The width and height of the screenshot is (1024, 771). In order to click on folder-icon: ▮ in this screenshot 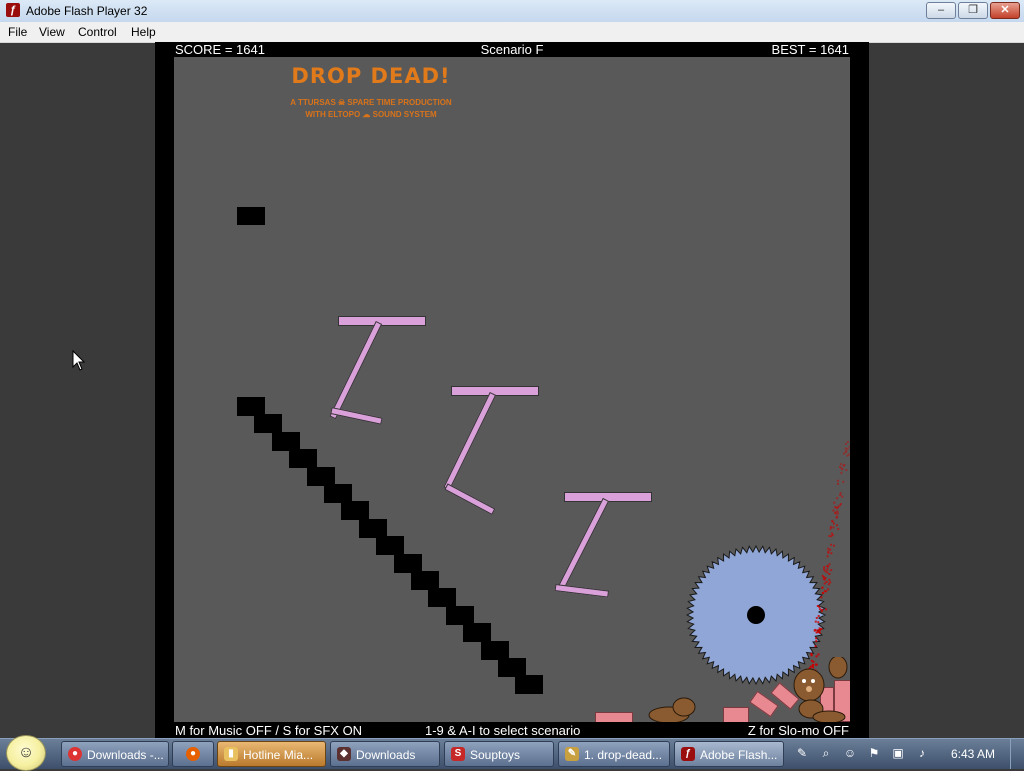, I will do `click(231, 754)`.